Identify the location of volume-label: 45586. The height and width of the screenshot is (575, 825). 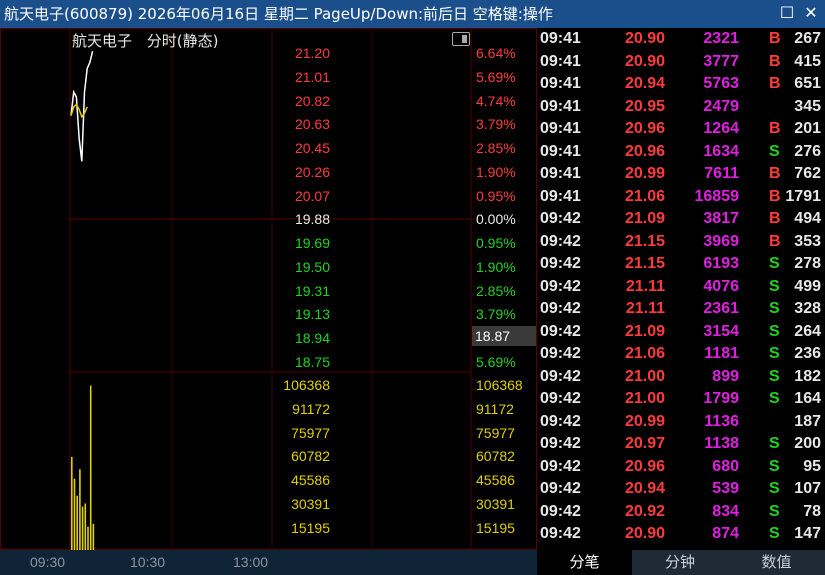
(310, 480).